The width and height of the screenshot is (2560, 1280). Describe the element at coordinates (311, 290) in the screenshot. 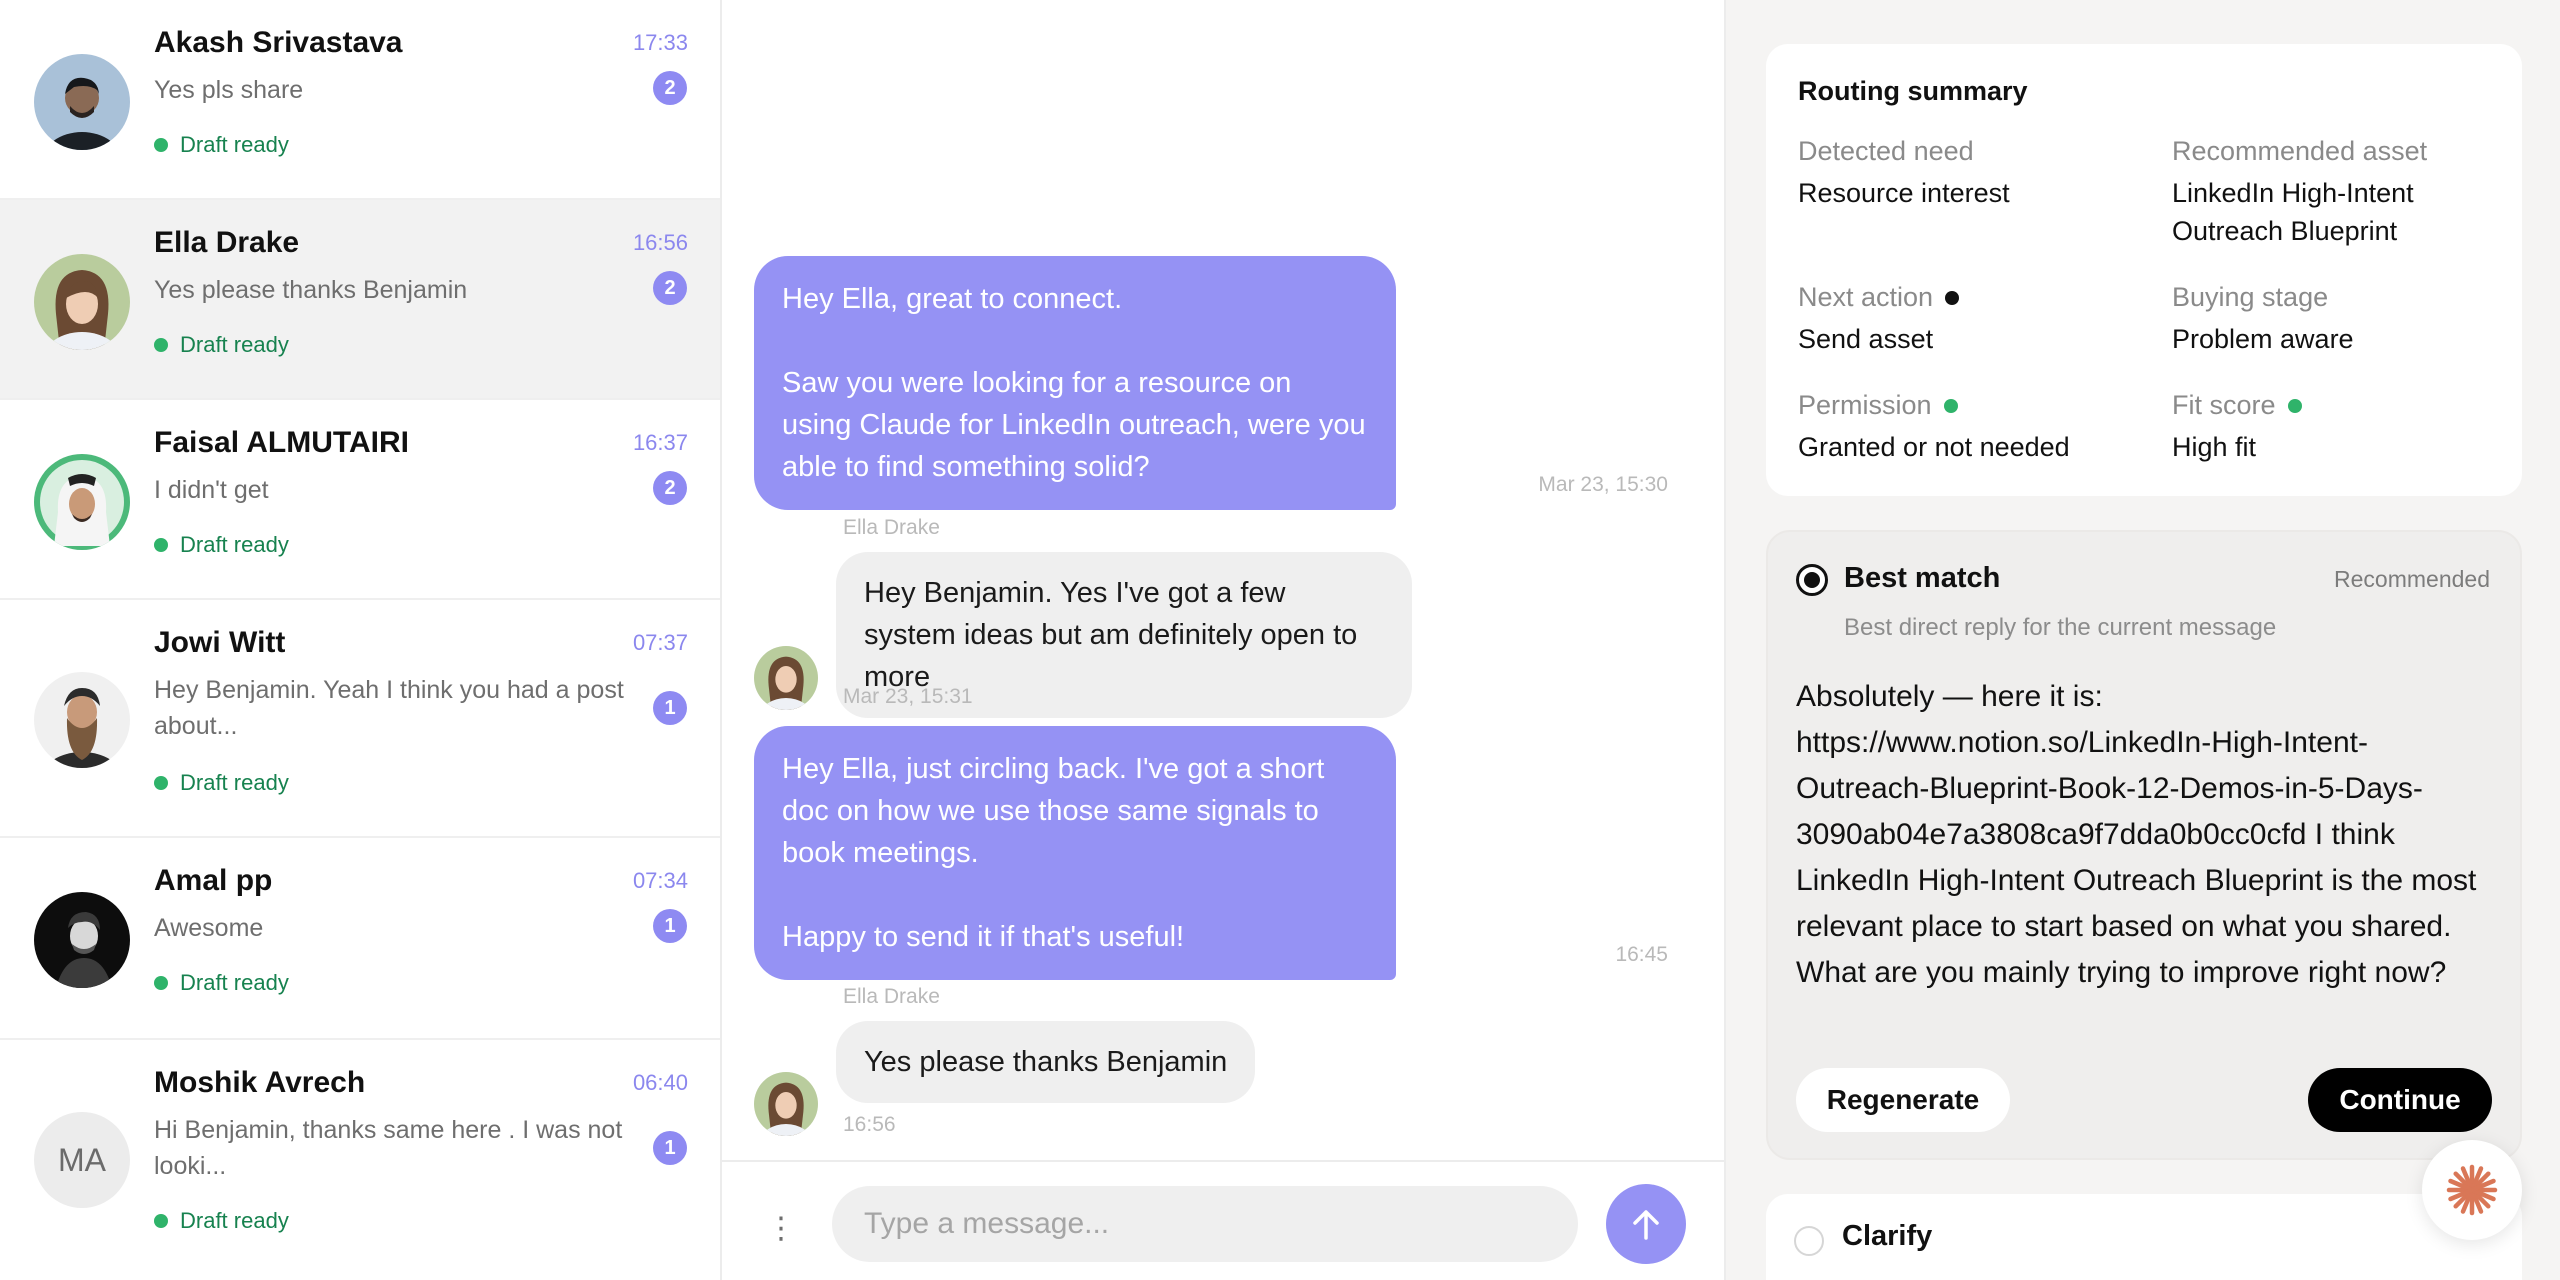

I see `message-preview: Yes please thanks Benjamin` at that location.